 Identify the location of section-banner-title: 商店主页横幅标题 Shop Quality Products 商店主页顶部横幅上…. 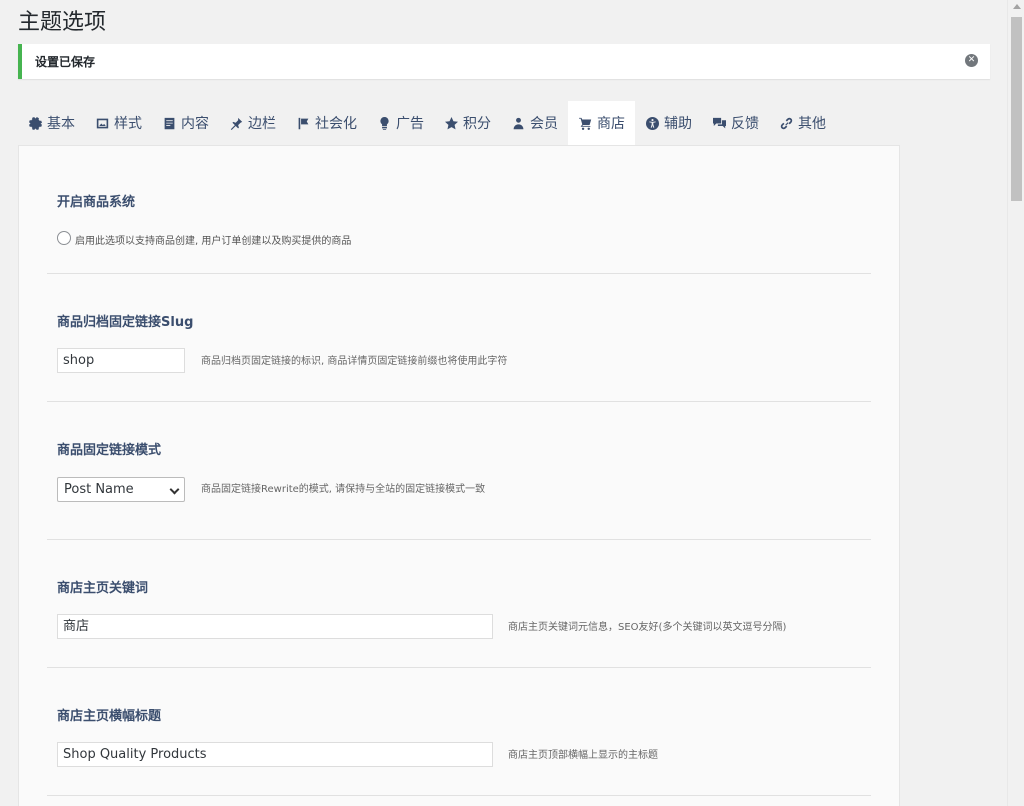
(459, 732).